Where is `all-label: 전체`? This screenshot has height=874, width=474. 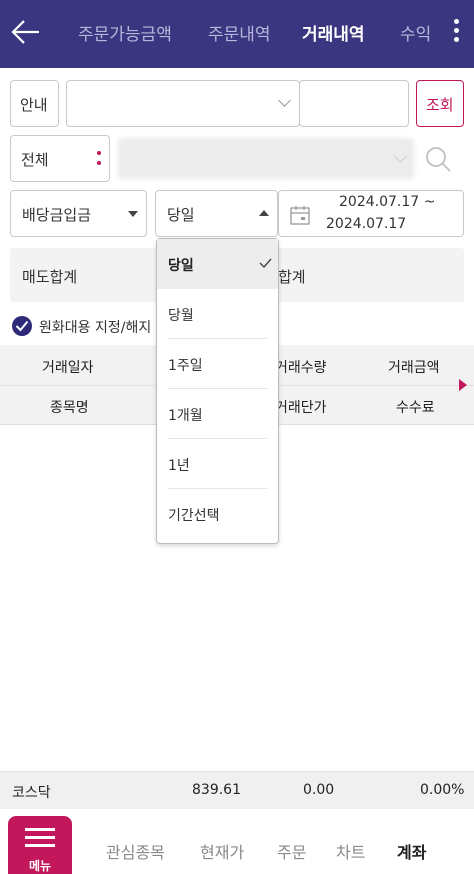 all-label: 전체 is located at coordinates (35, 160).